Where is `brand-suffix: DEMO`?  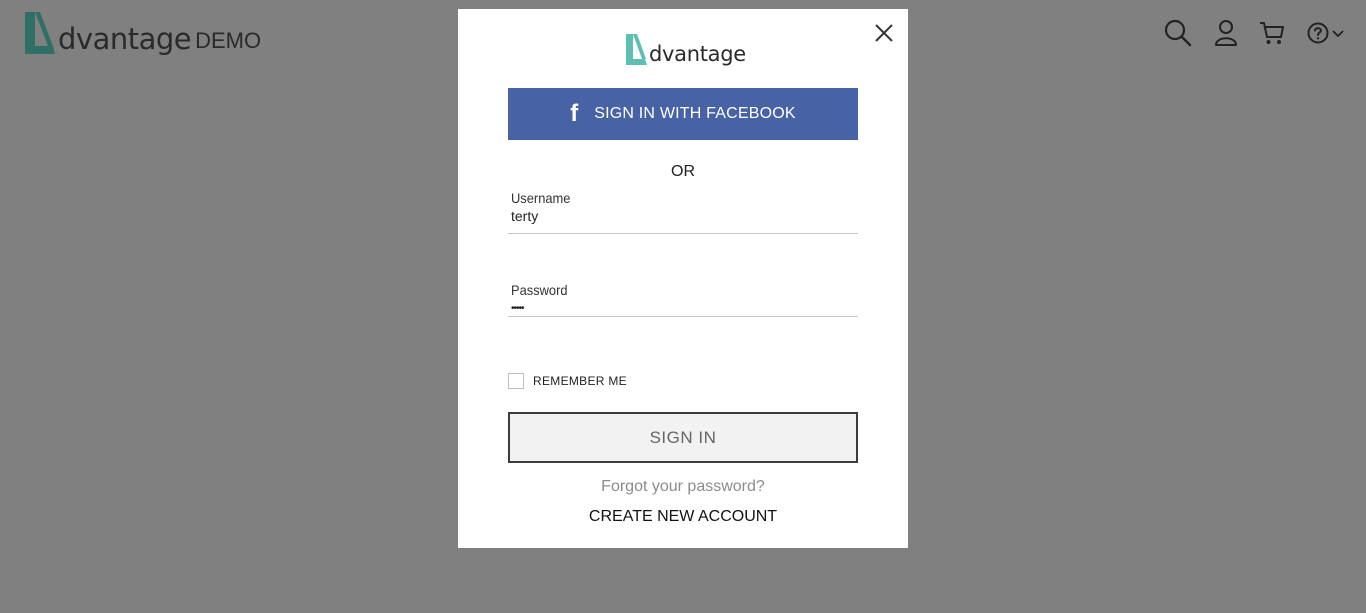
brand-suffix: DEMO is located at coordinates (228, 40).